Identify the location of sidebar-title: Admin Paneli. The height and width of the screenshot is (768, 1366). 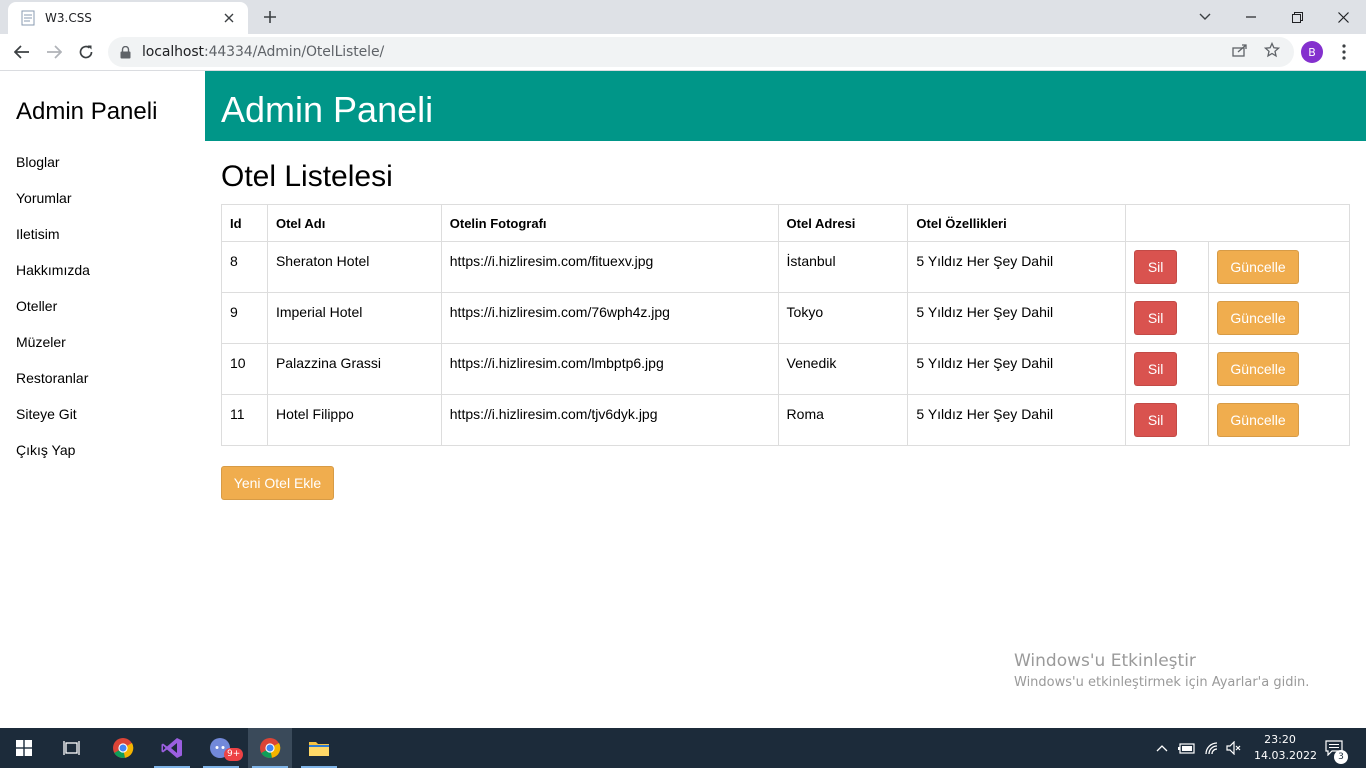
(87, 111).